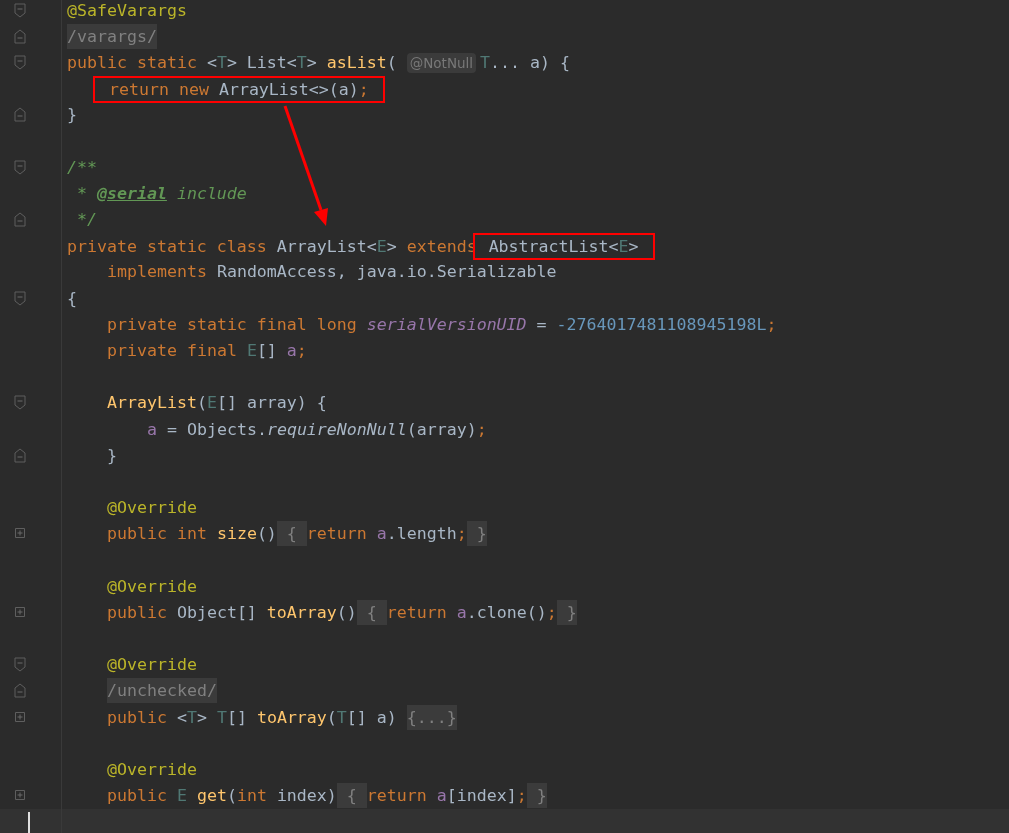  I want to click on code-line: * @serial include, so click(161, 193).